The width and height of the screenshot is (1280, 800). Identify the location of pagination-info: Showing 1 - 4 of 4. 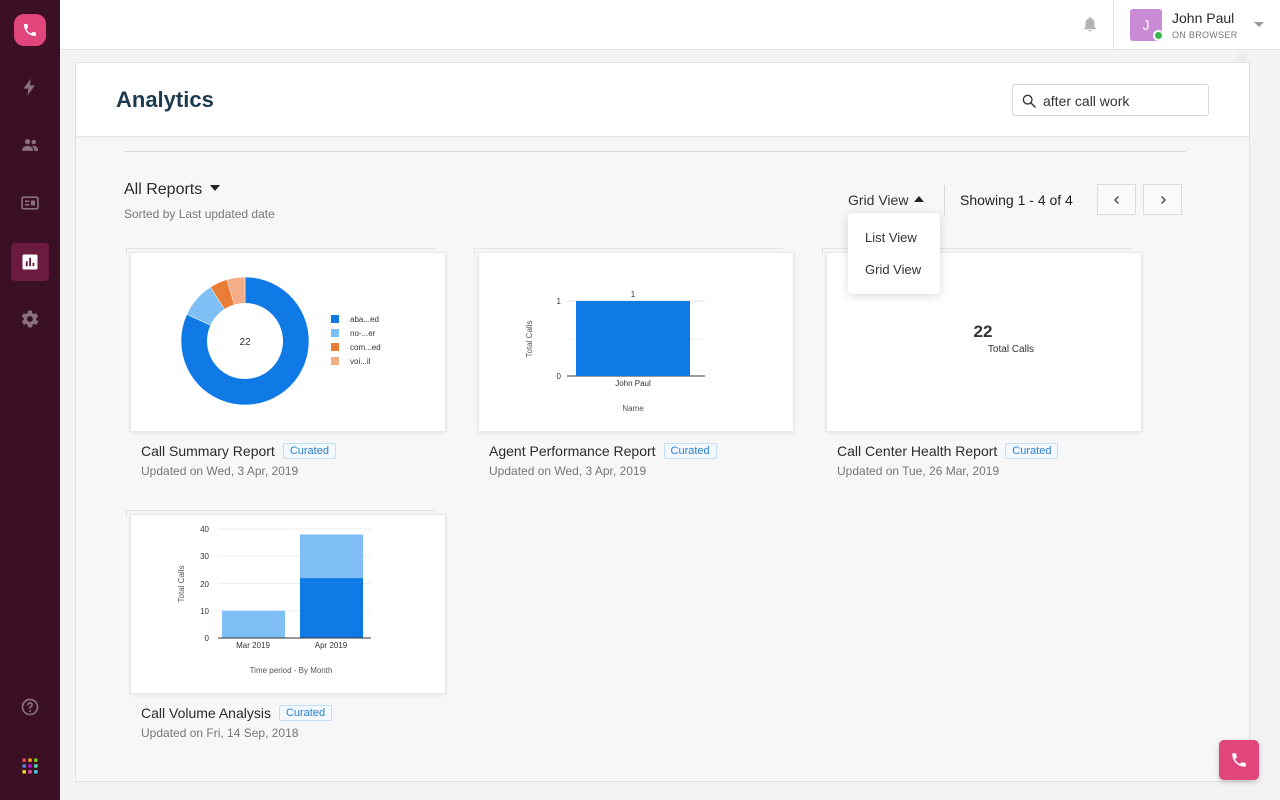
(1016, 200).